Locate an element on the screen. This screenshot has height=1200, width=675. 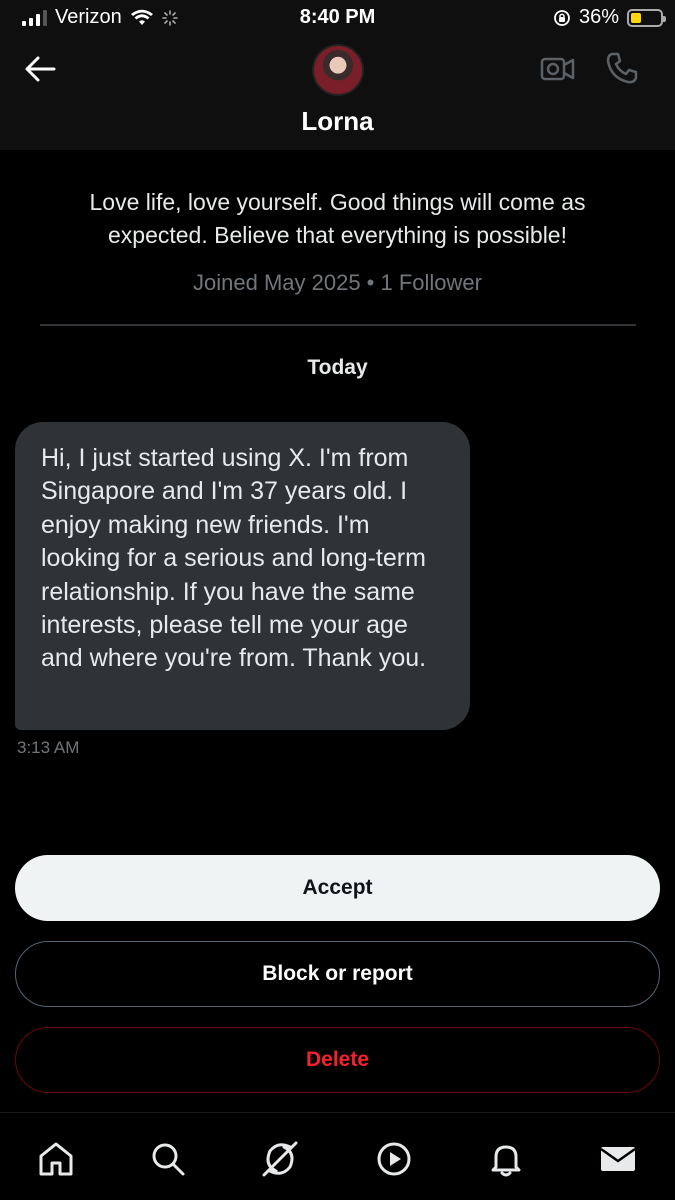
grok-icon is located at coordinates (280, 1159).